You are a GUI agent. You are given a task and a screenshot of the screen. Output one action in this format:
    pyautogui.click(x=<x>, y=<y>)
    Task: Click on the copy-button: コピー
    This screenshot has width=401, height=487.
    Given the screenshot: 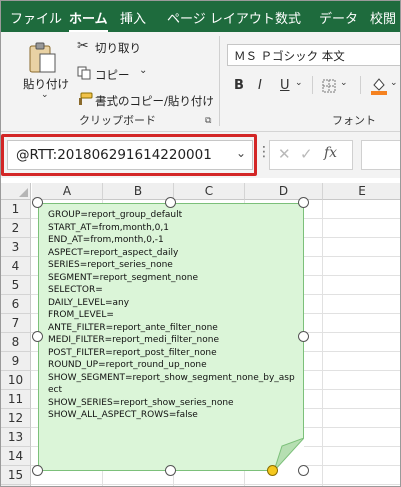 What is the action you would take?
    pyautogui.click(x=112, y=75)
    